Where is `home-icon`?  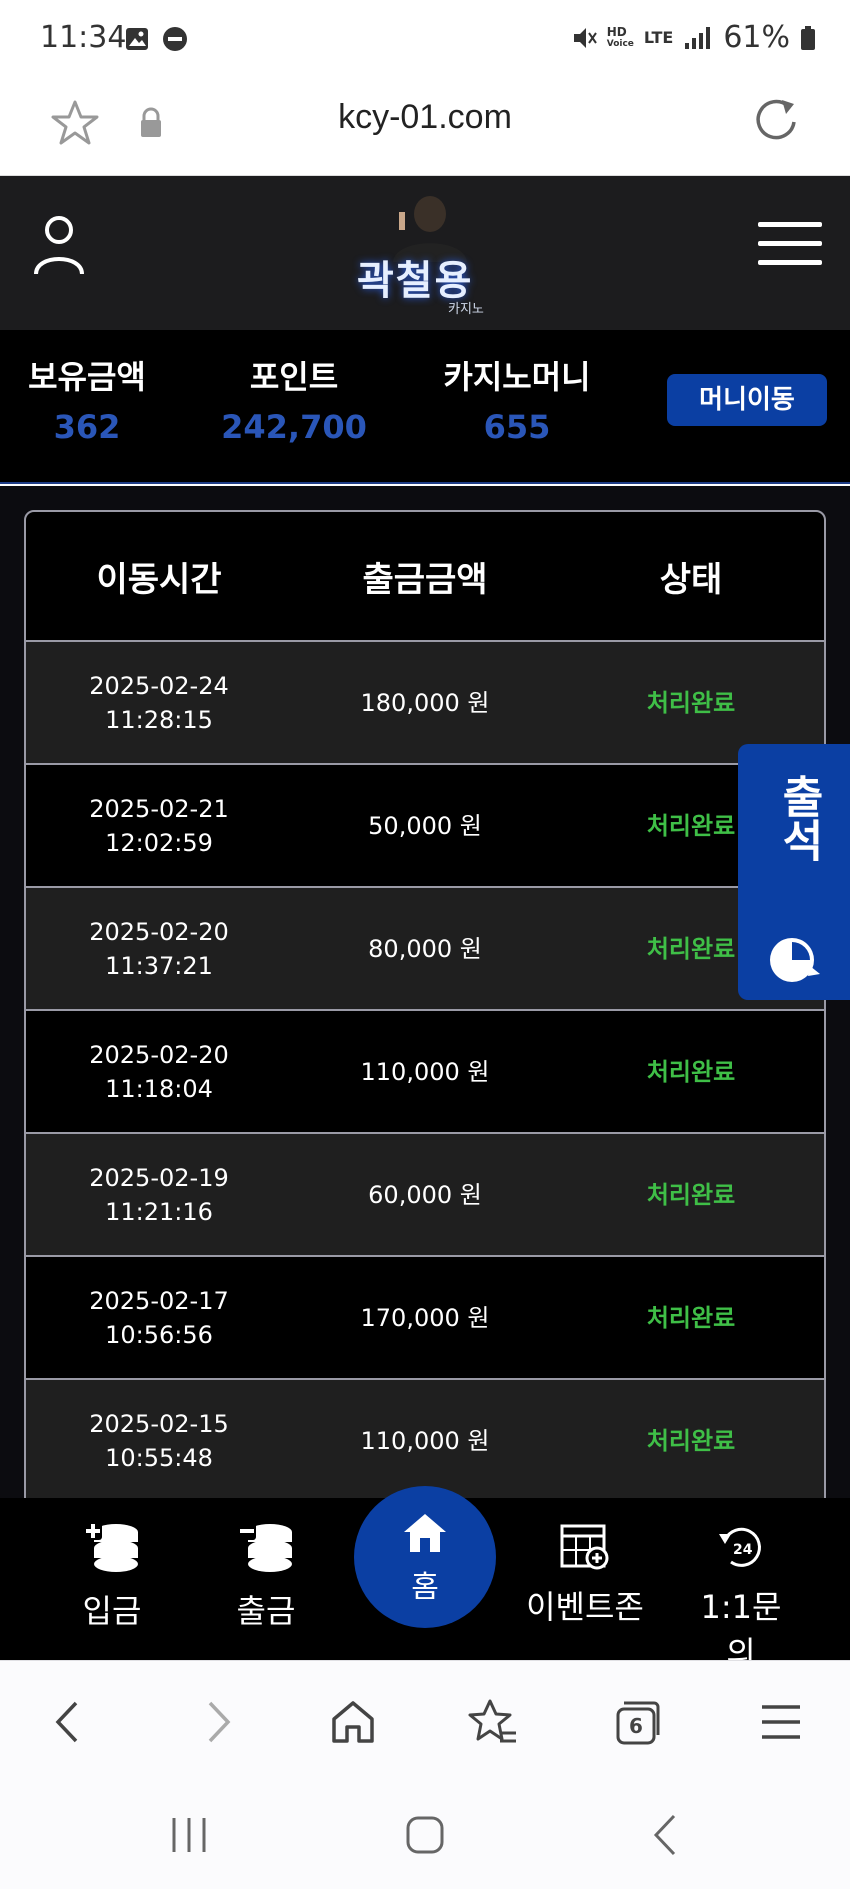
home-icon is located at coordinates (425, 1533).